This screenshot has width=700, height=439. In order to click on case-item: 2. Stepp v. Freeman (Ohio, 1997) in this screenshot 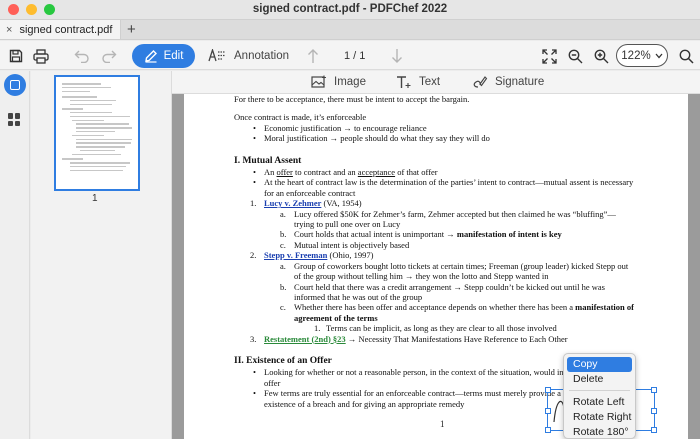, I will do `click(312, 255)`.